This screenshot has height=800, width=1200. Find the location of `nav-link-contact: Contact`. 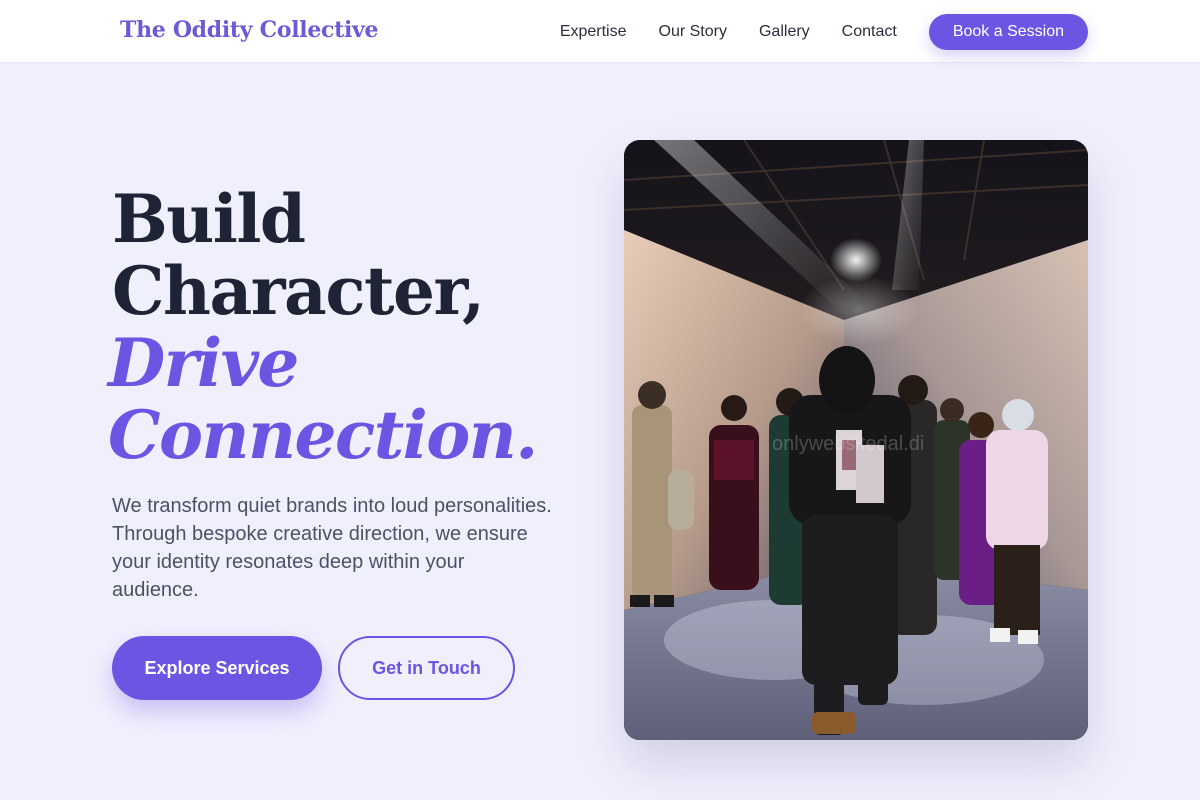

nav-link-contact: Contact is located at coordinates (869, 32).